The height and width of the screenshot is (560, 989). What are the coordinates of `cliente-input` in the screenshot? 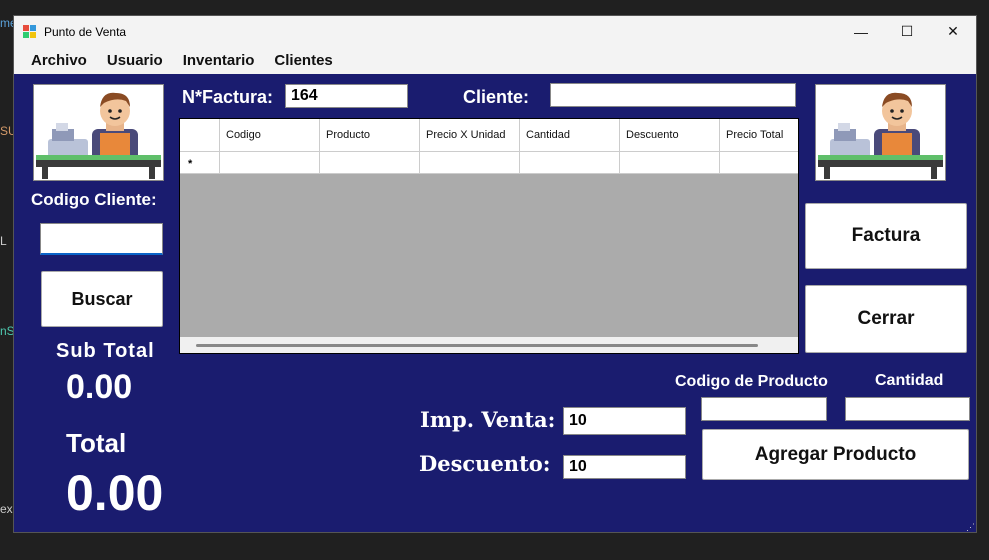 It's located at (673, 95).